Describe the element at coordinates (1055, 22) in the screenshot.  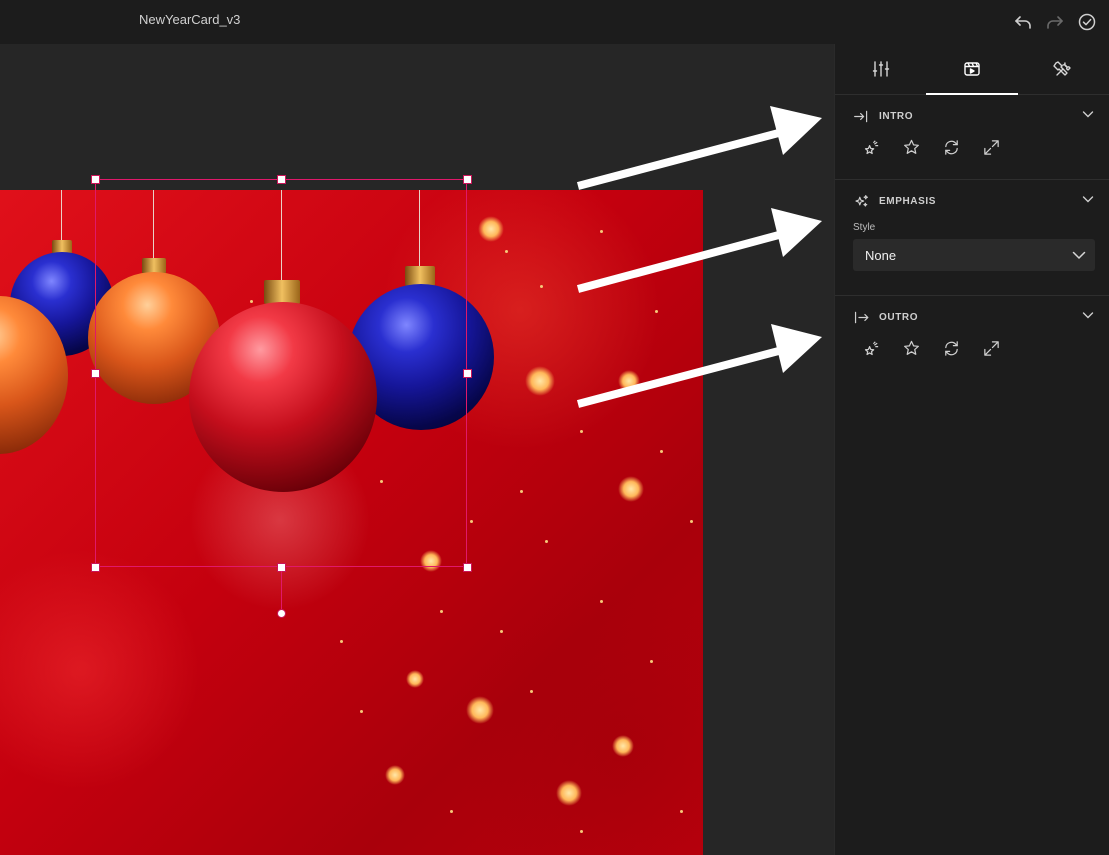
I see `redo-icon` at that location.